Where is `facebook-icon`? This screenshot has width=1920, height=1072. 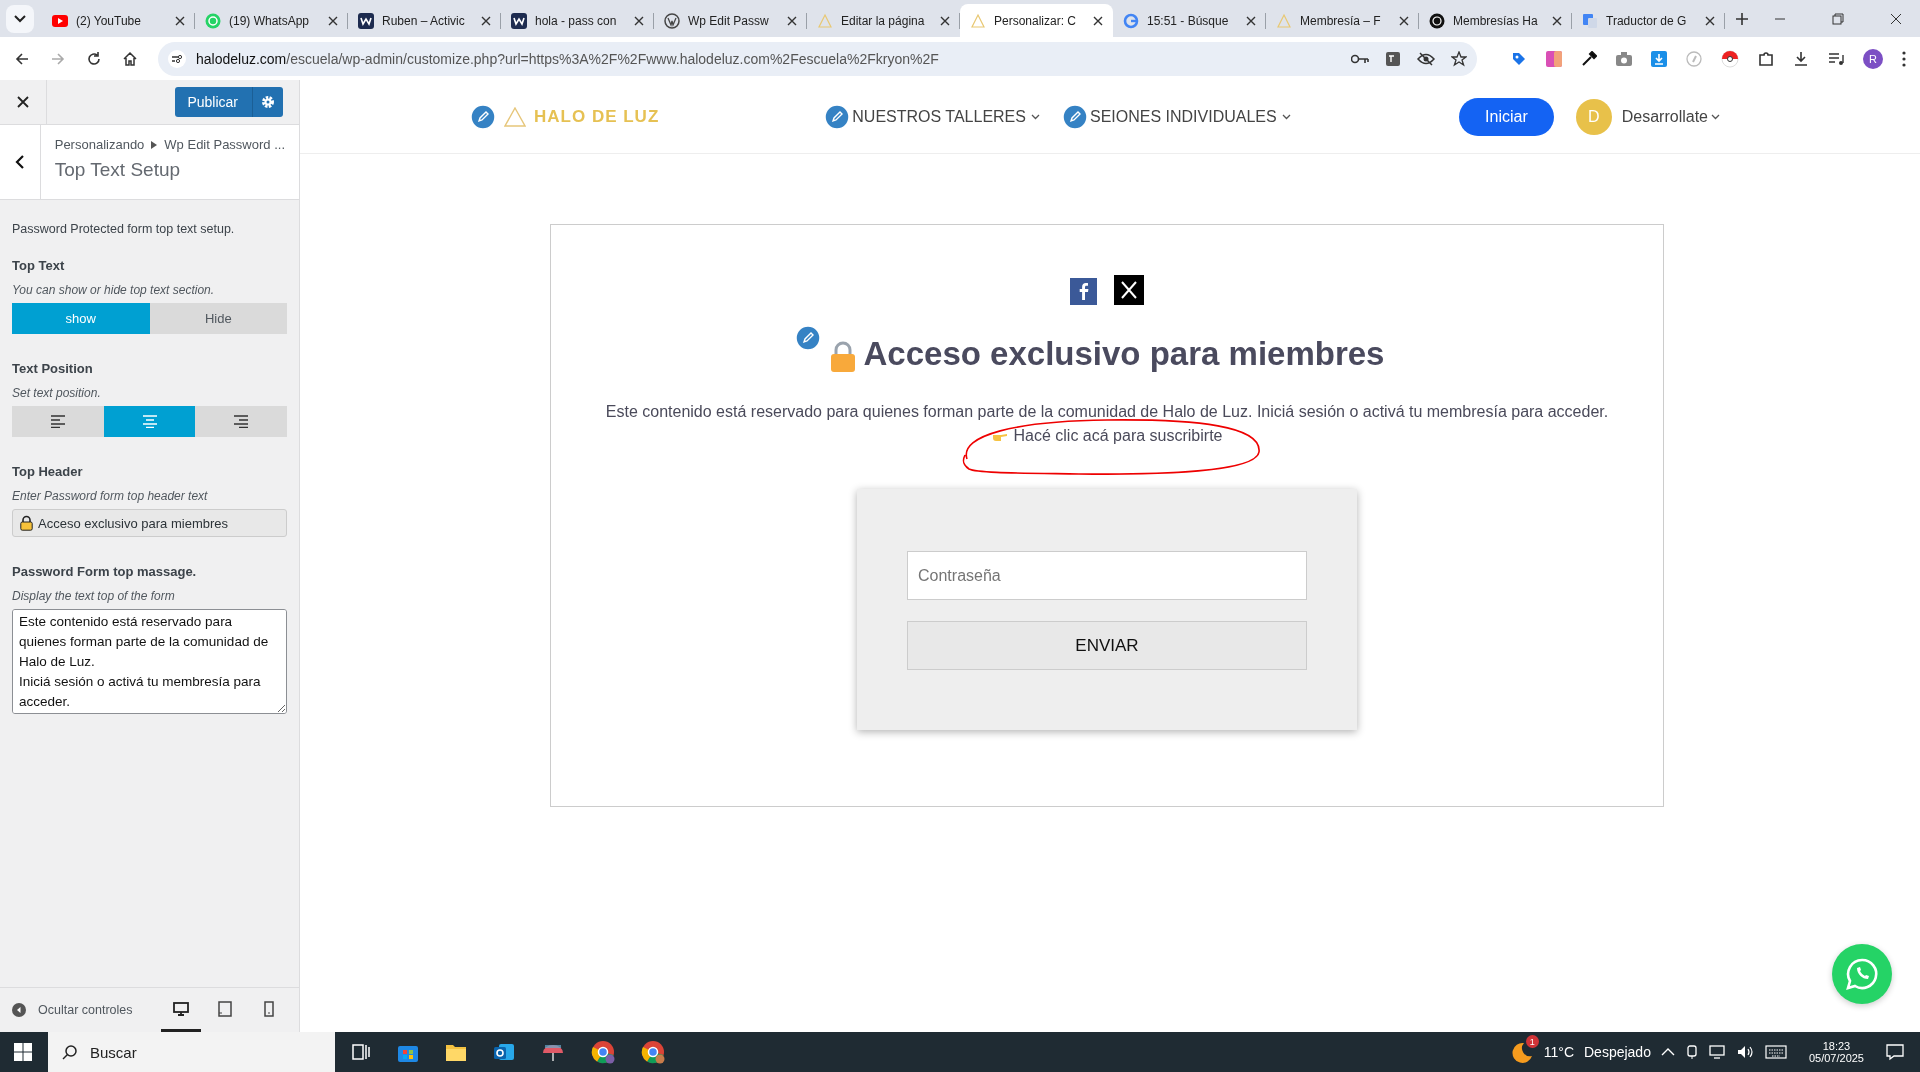
facebook-icon is located at coordinates (1083, 291).